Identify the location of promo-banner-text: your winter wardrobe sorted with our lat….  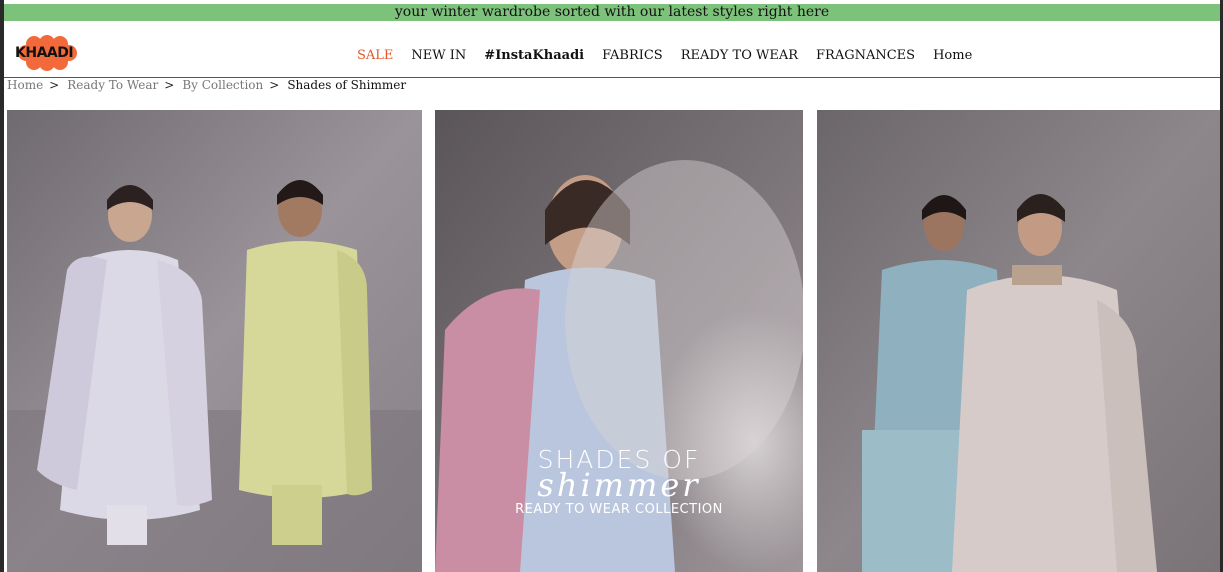
(612, 12).